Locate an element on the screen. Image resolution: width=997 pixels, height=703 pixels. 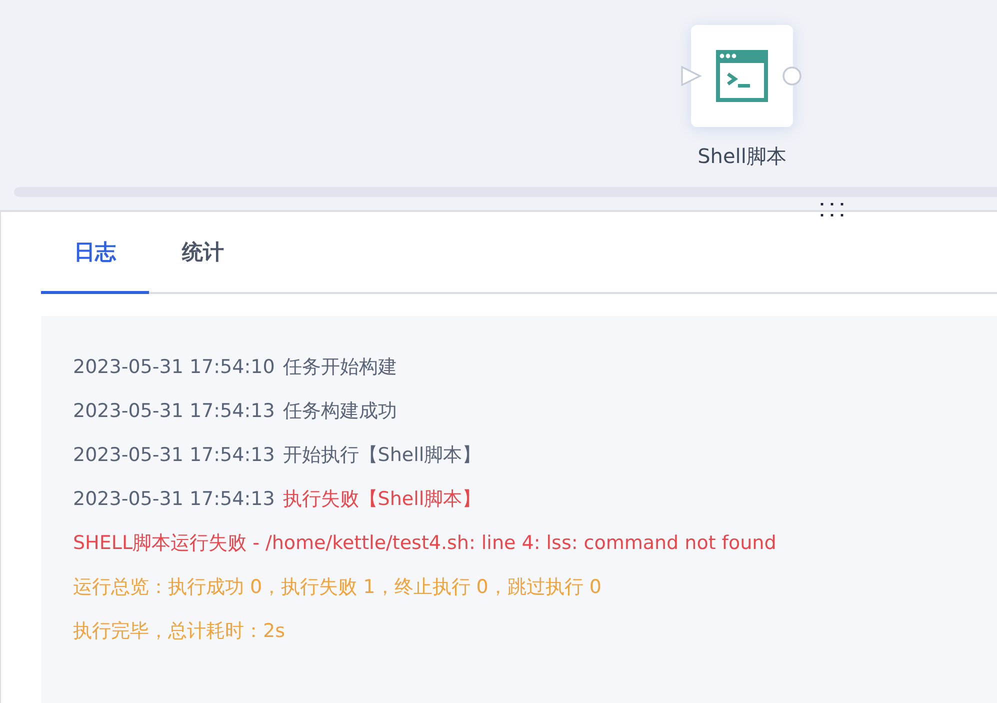
log-message: 任务构建成功 is located at coordinates (339, 411).